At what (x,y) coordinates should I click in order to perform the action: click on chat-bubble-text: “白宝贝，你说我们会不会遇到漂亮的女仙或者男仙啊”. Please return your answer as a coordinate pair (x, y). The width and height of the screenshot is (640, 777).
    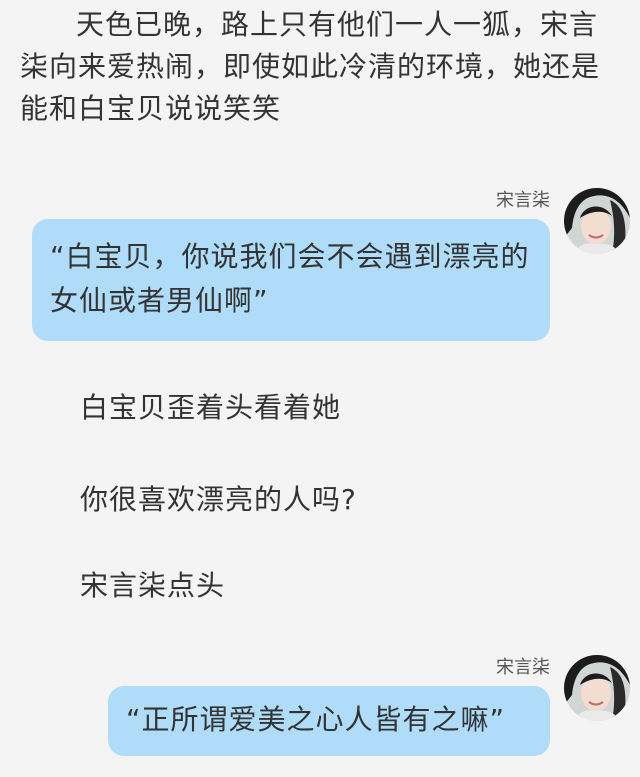
    Looking at the image, I should click on (290, 278).